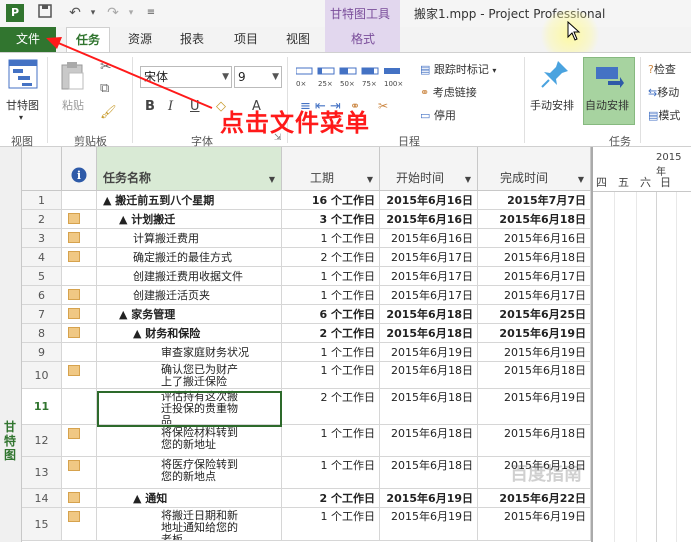 This screenshot has height=542, width=691. Describe the element at coordinates (189, 352) in the screenshot. I see `task-name-cell: 审查家庭财务状况` at that location.